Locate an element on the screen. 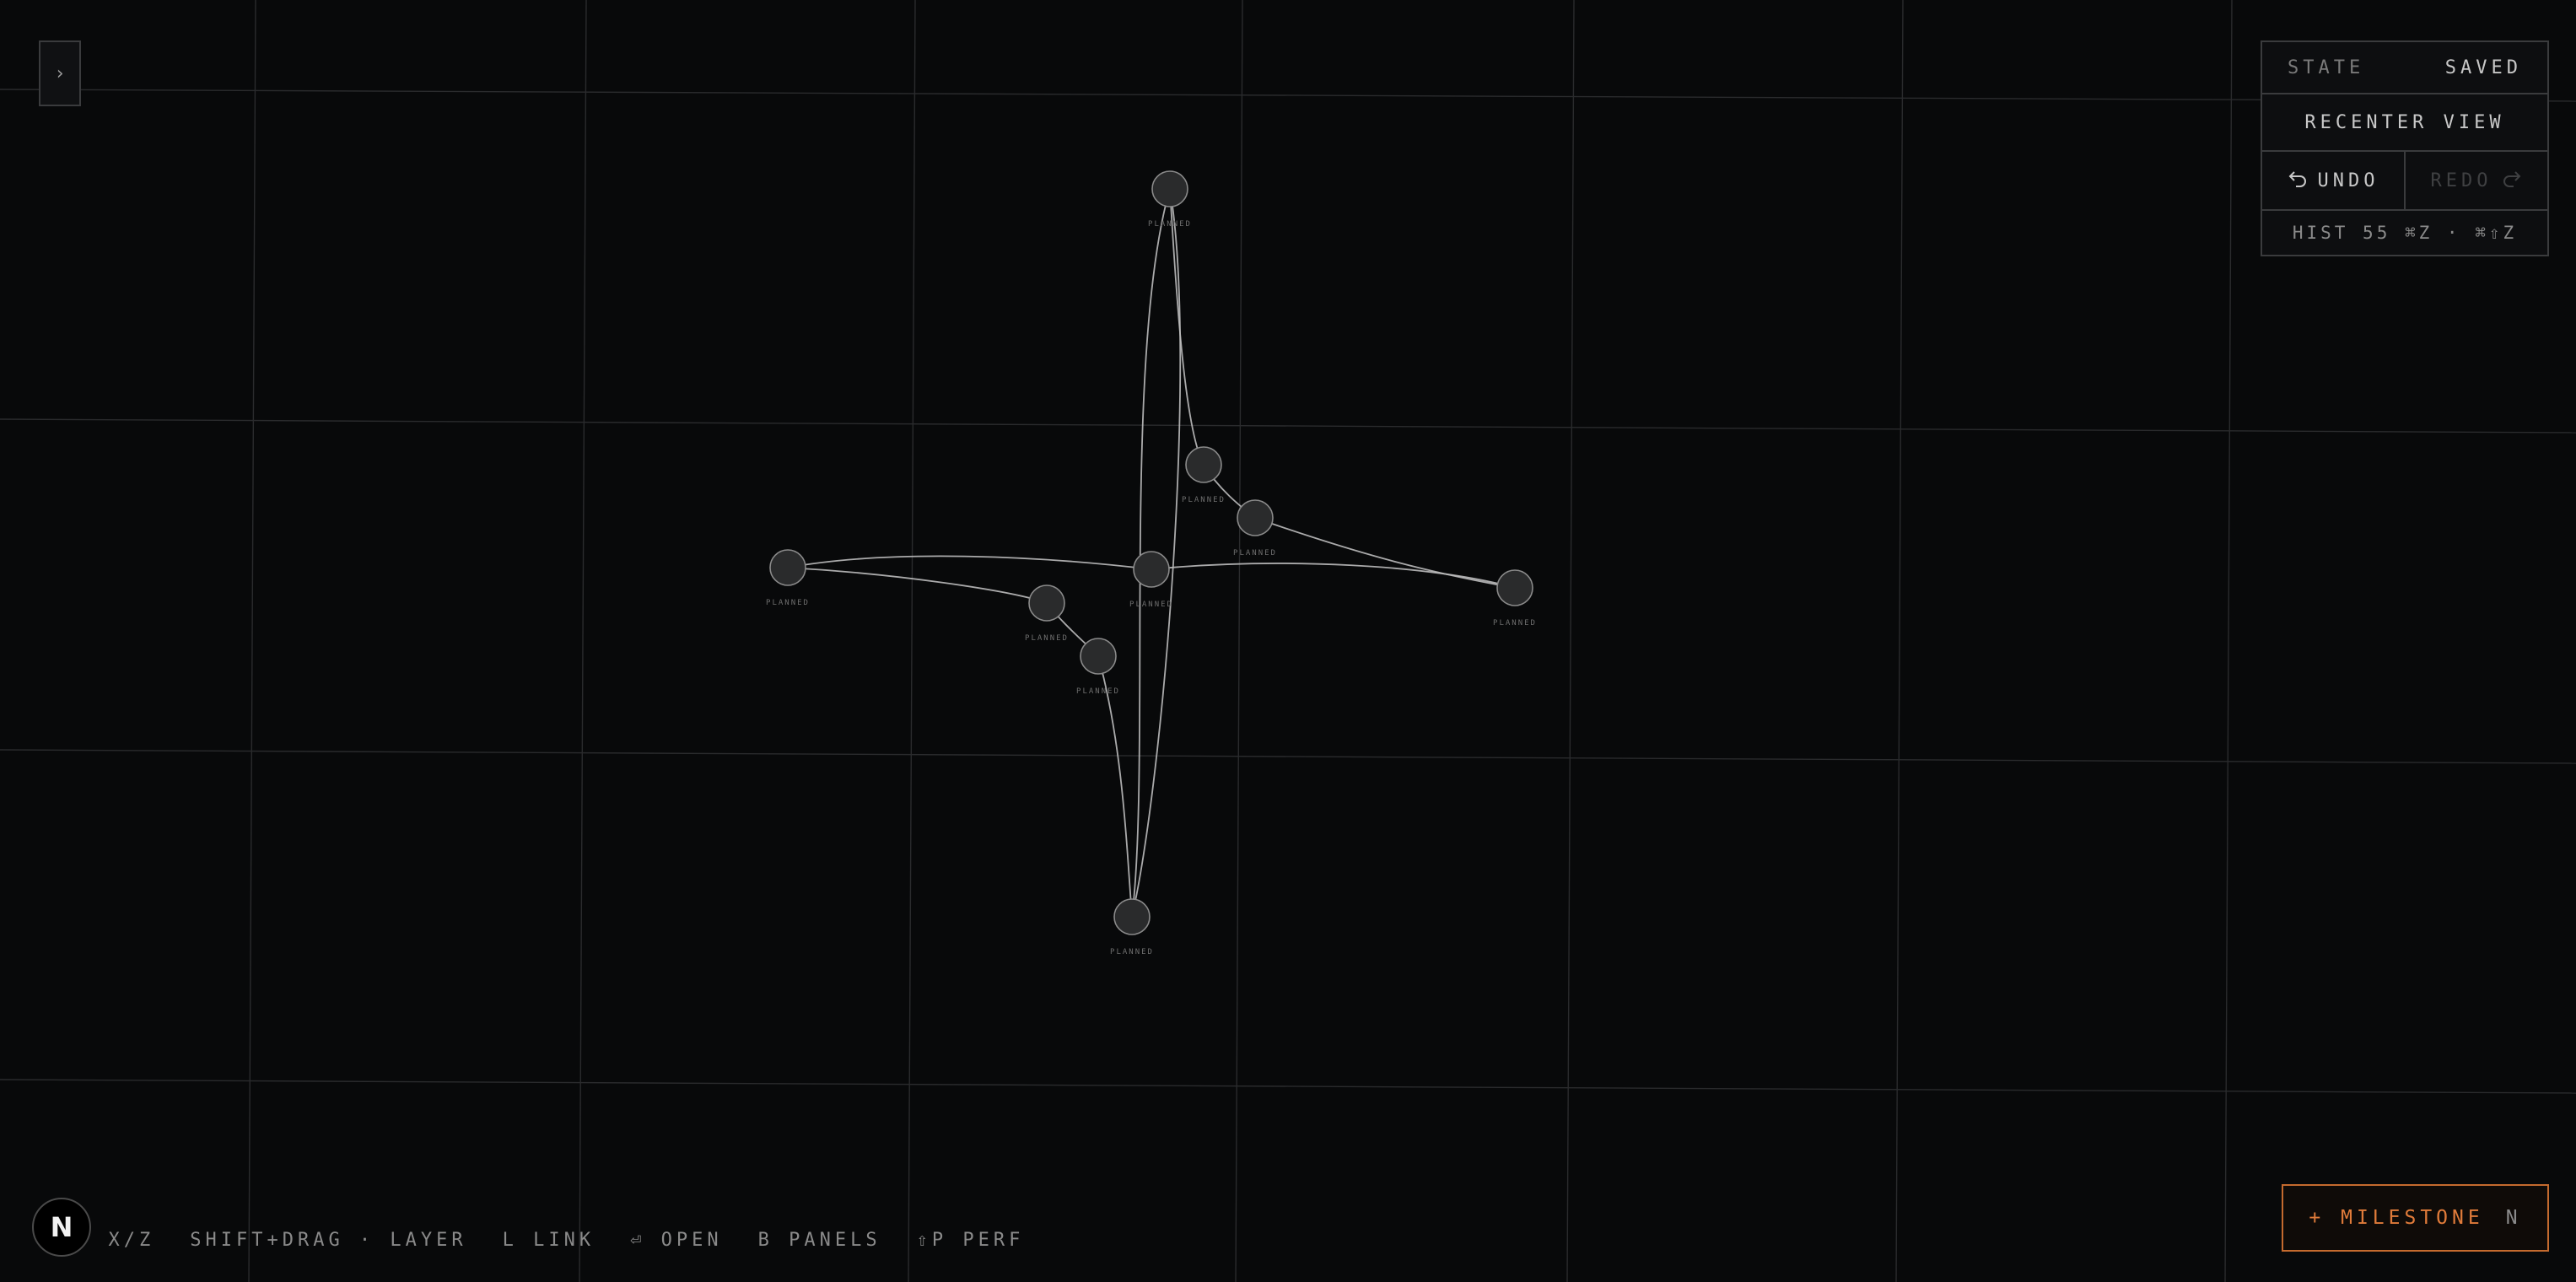 This screenshot has height=1282, width=2576. redo-icon is located at coordinates (2512, 181).